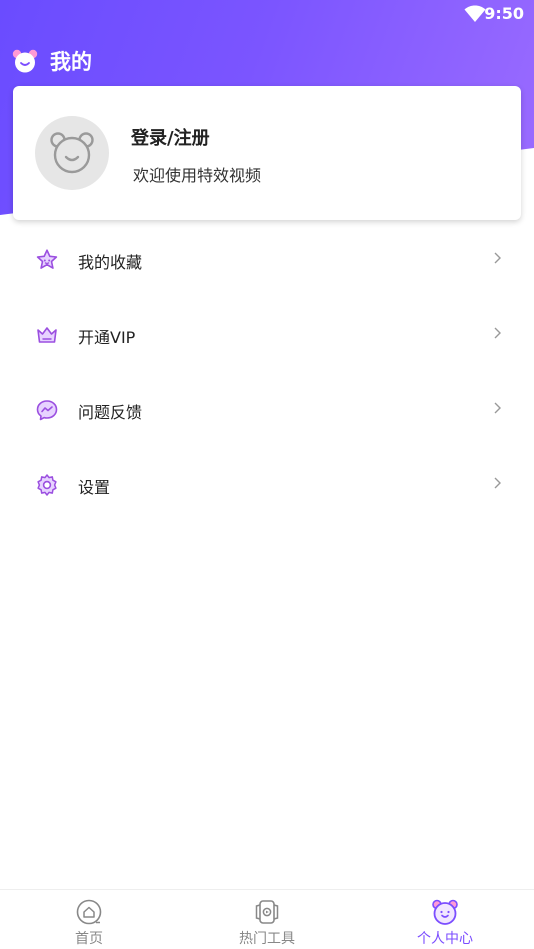 The width and height of the screenshot is (534, 949). I want to click on profile-card: 登录/注册 欢迎使用特效视频, so click(267, 153).